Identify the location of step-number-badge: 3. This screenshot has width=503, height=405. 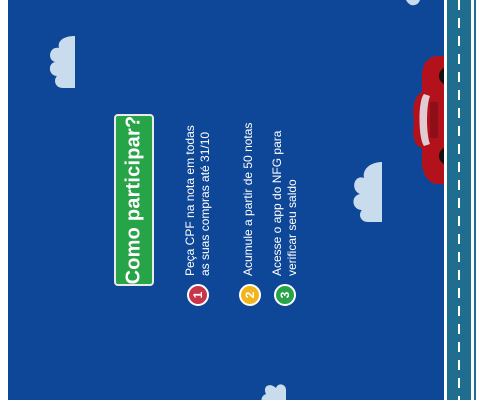
(285, 295).